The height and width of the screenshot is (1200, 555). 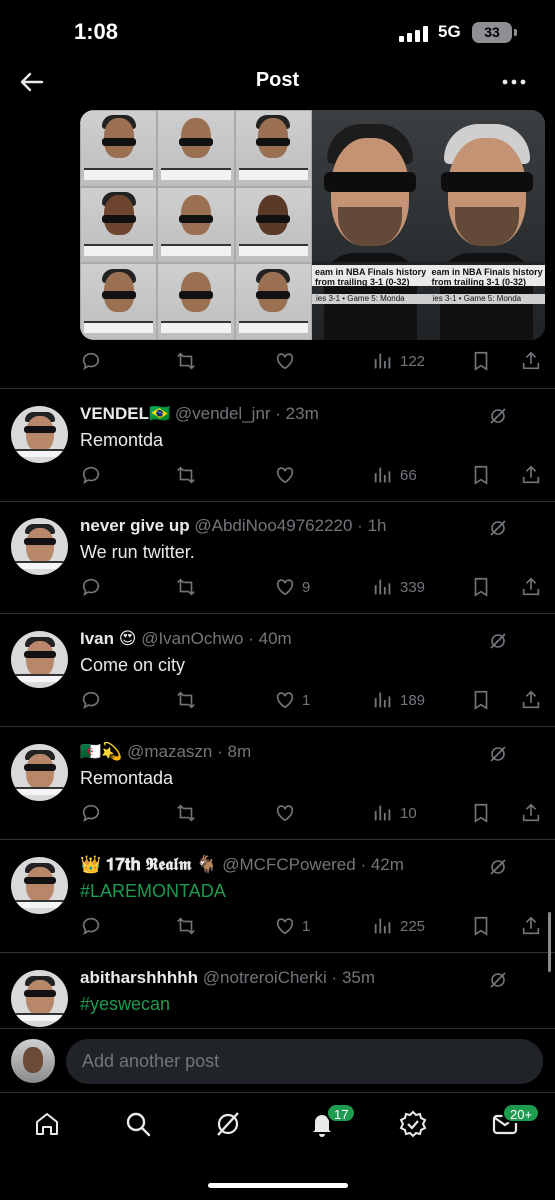 What do you see at coordinates (275, 638) in the screenshot?
I see `reply-time: 40m` at bounding box center [275, 638].